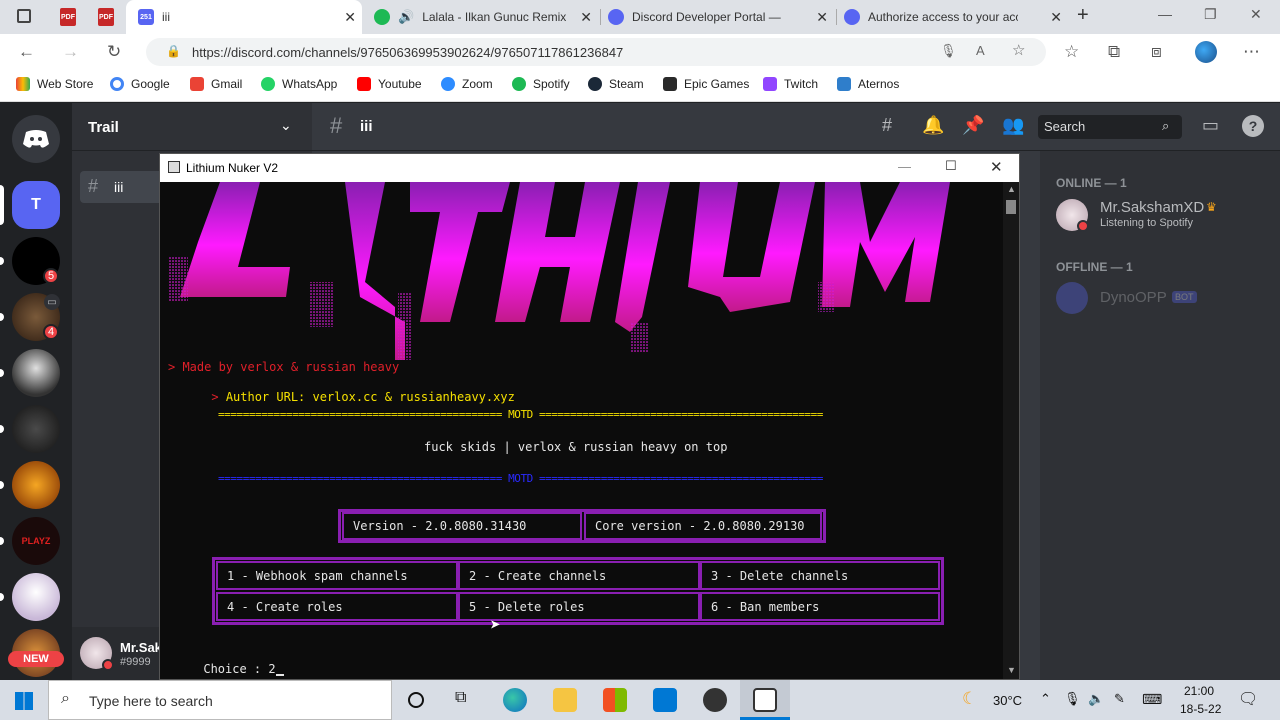 This screenshot has height=720, width=1280. I want to click on bookmark-epic-games: Epic Games, so click(706, 84).